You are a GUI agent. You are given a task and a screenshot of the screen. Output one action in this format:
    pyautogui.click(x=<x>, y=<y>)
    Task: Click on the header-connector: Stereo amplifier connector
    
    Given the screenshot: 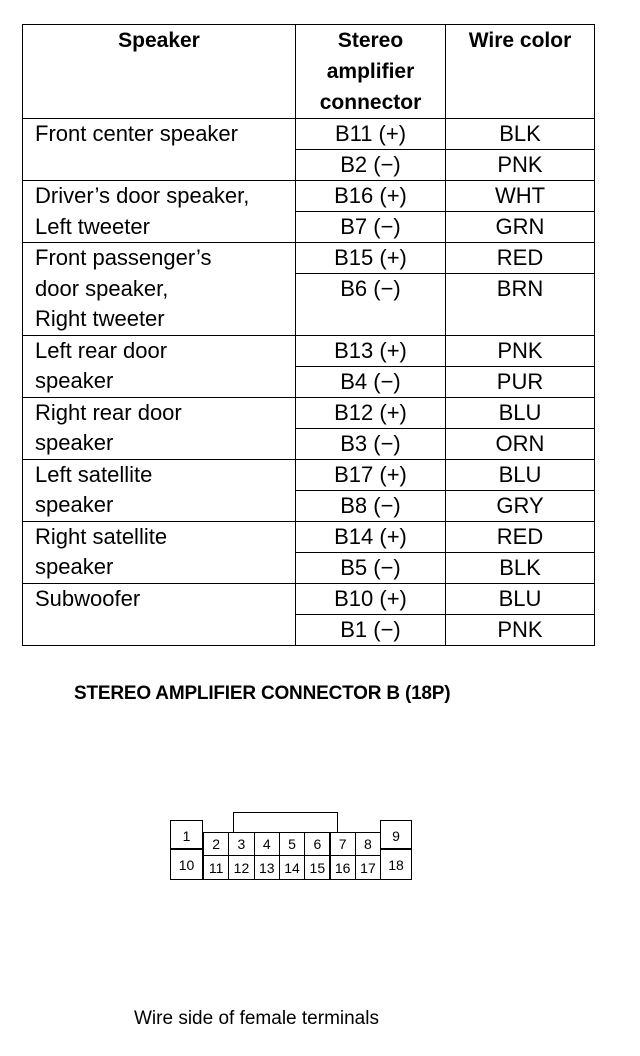 What is the action you would take?
    pyautogui.click(x=370, y=71)
    